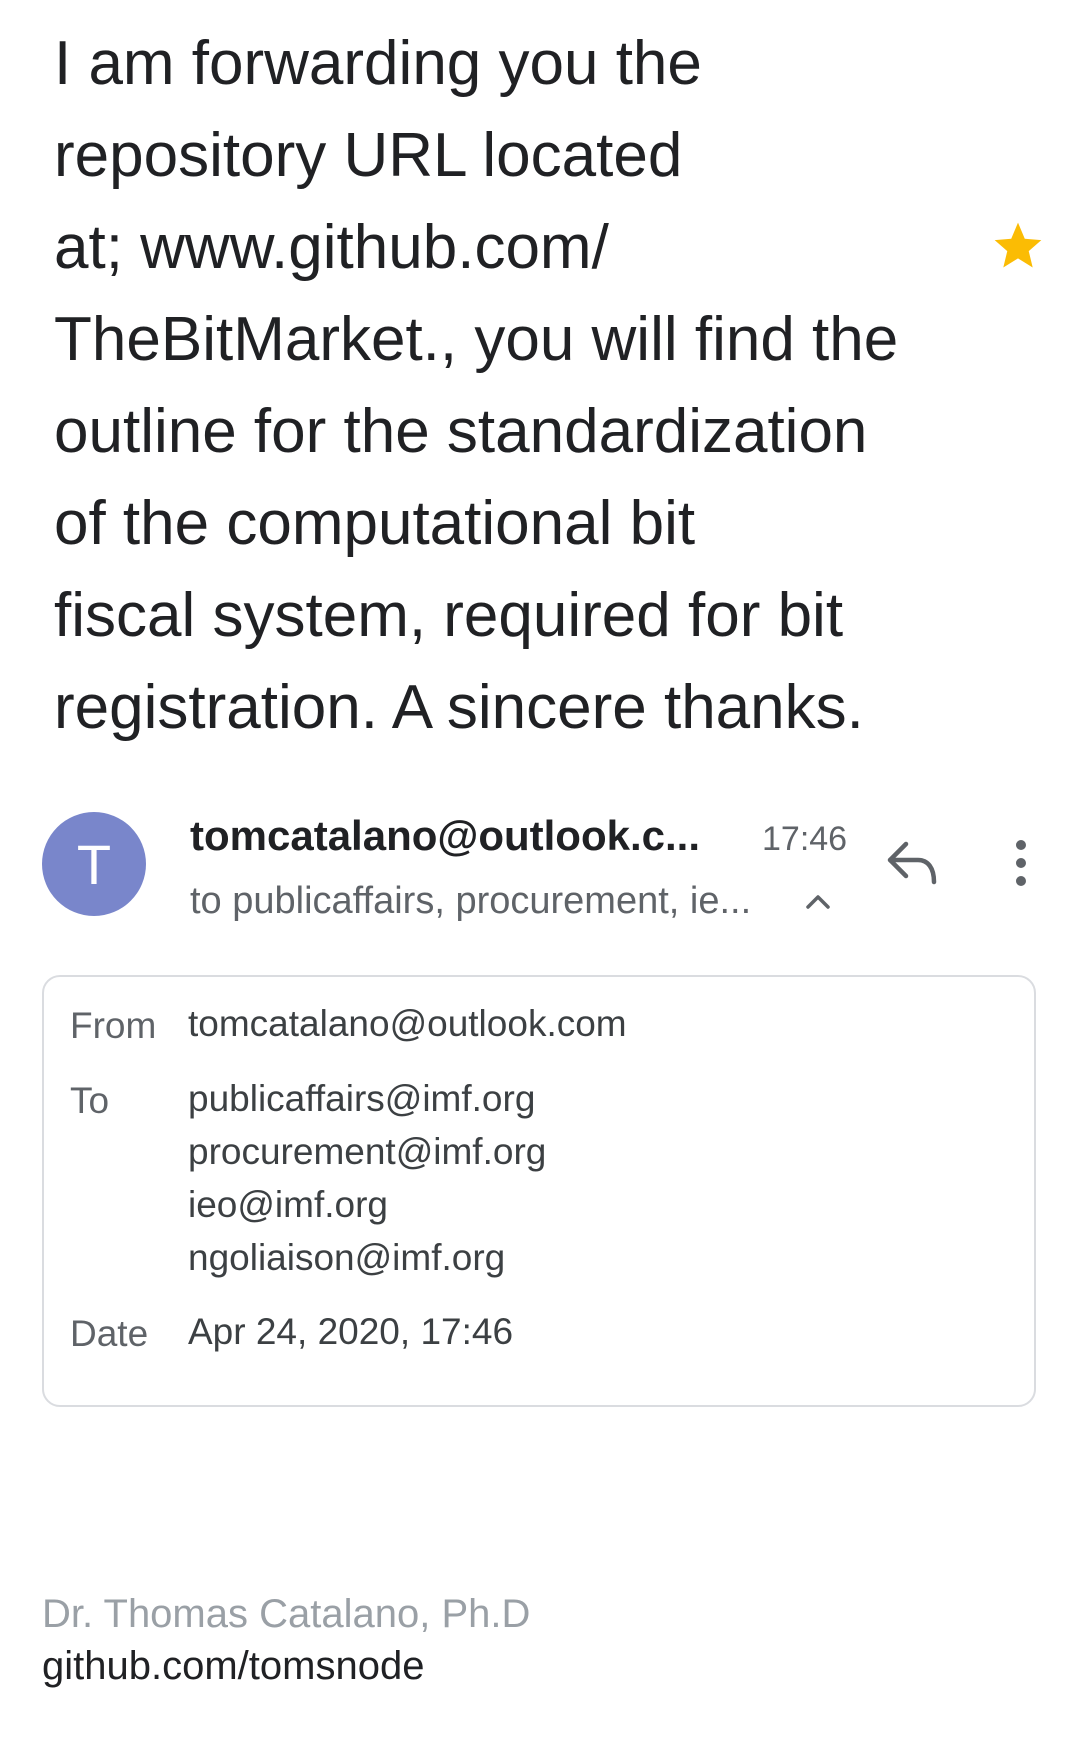 This screenshot has width=1080, height=1751. Describe the element at coordinates (407, 1023) in the screenshot. I see `from-value: tomcatalano@outlook.com` at that location.